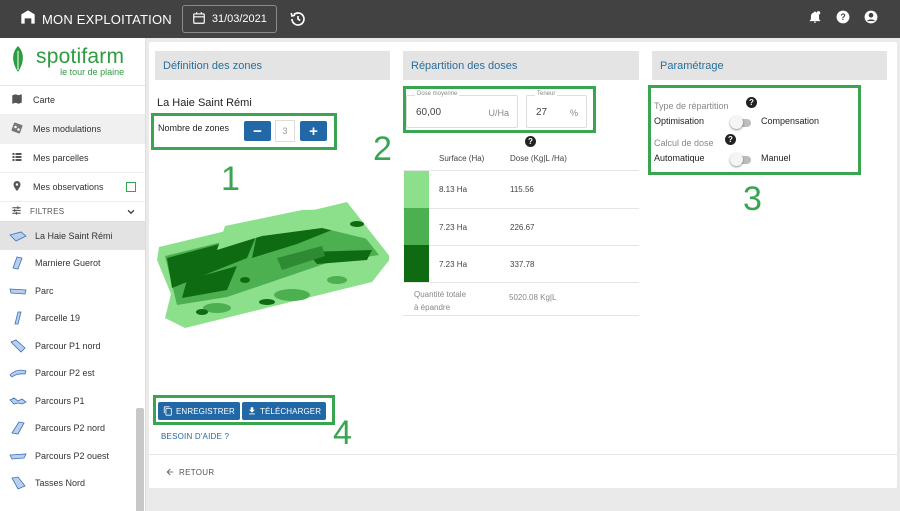 The height and width of the screenshot is (511, 900). I want to click on distribution-type-label: Type de répartition, so click(691, 106).